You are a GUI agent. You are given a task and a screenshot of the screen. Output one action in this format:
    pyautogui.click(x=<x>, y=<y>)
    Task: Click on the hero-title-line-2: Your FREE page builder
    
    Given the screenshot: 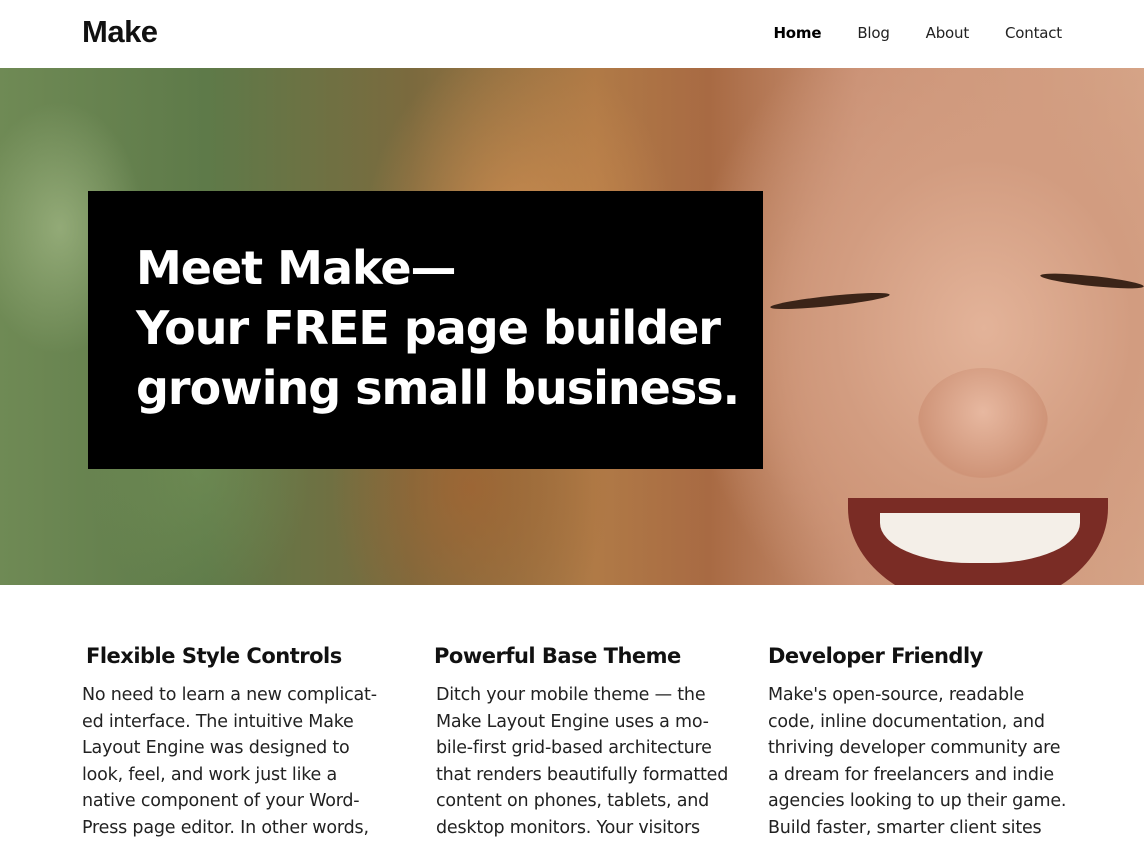 What is the action you would take?
    pyautogui.click(x=428, y=328)
    